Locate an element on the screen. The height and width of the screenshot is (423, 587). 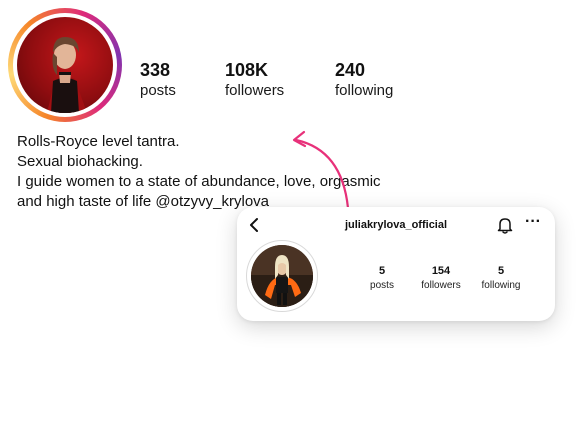
card-stat-followers-value: 154 is located at coordinates (441, 271).